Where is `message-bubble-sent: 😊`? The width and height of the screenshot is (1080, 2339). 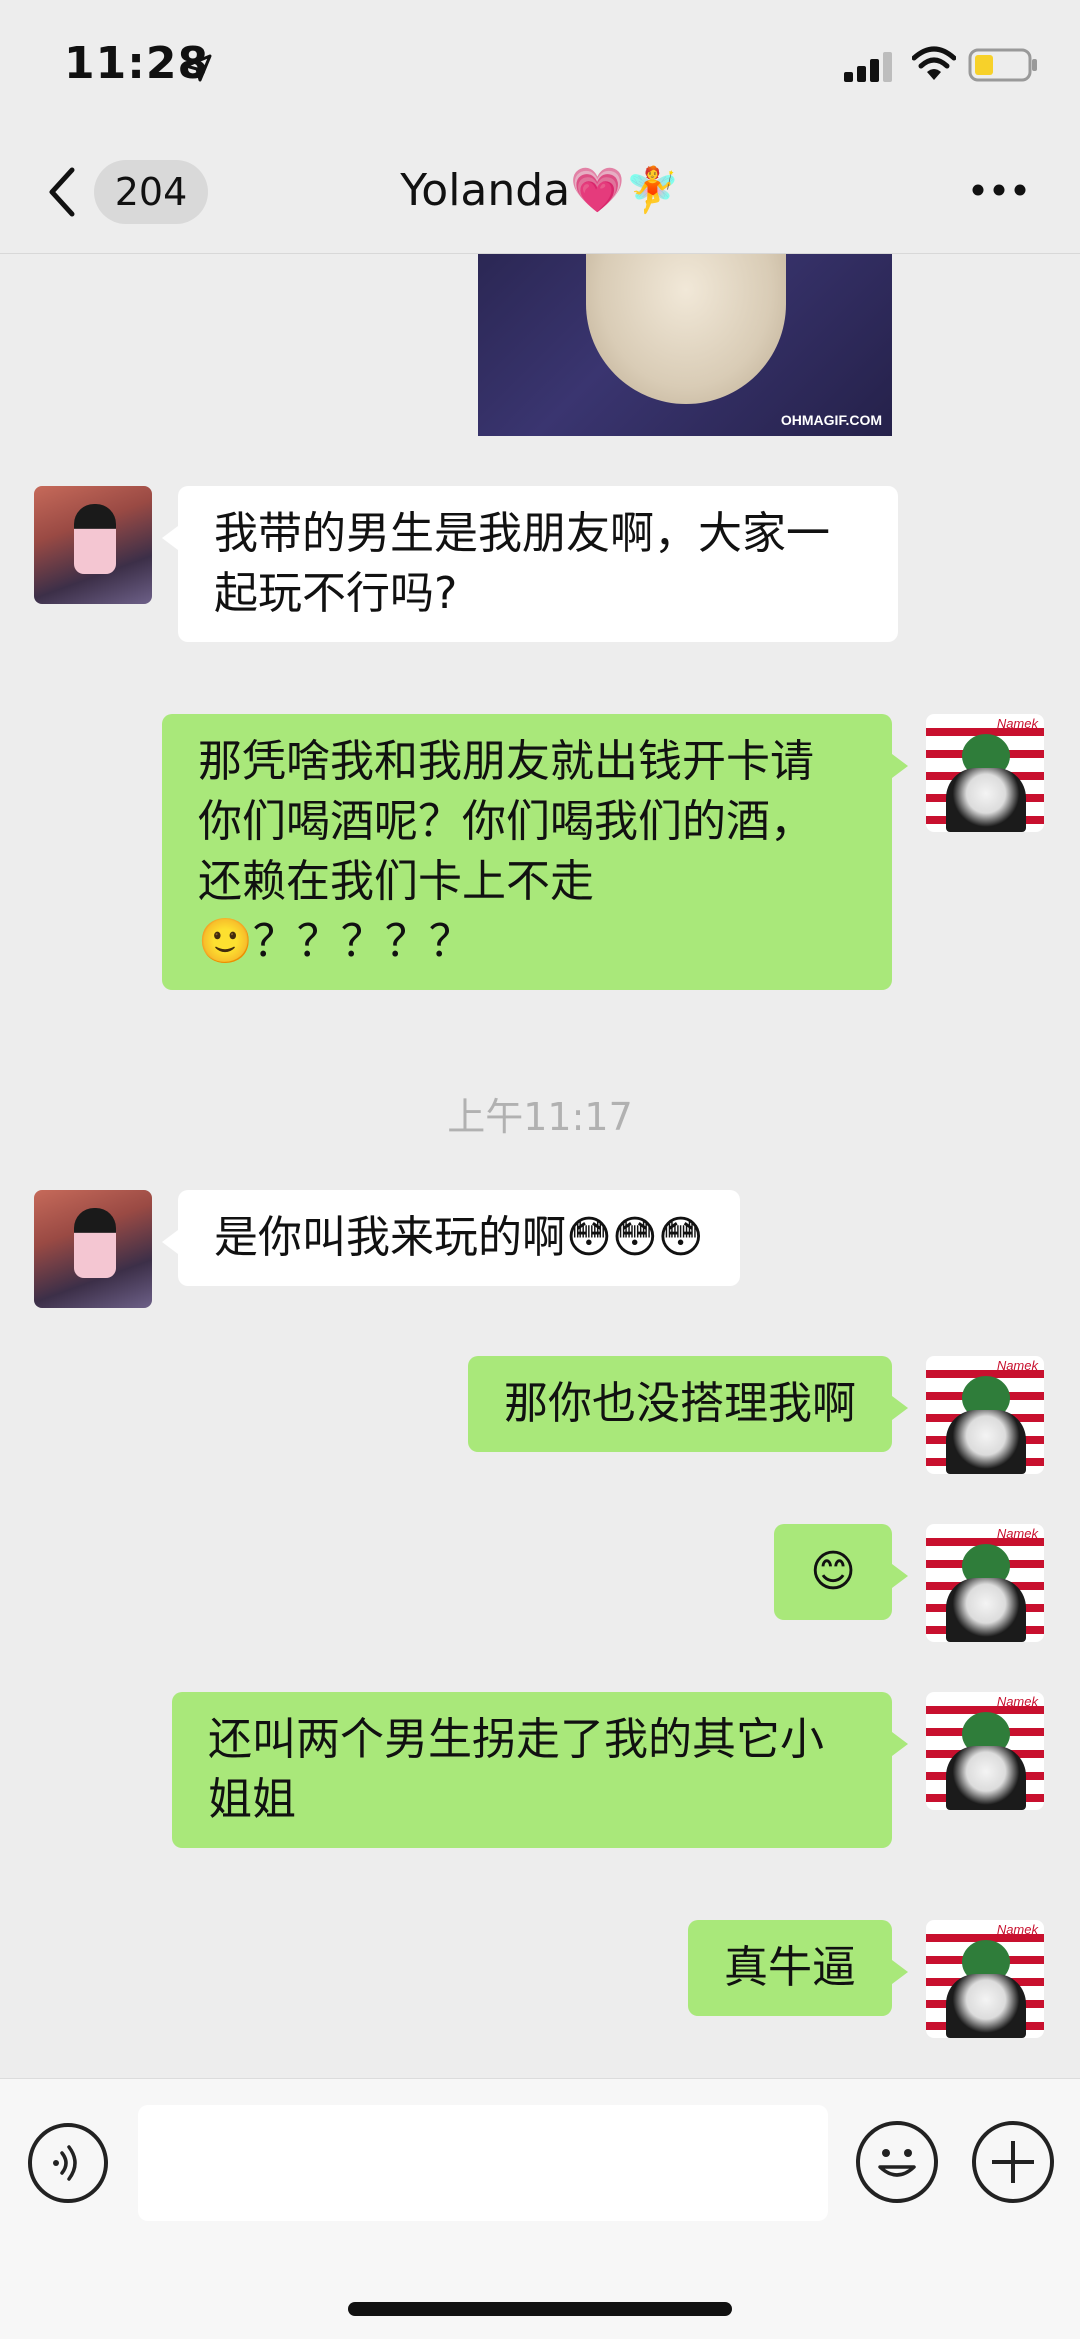 message-bubble-sent: 😊 is located at coordinates (841, 1572).